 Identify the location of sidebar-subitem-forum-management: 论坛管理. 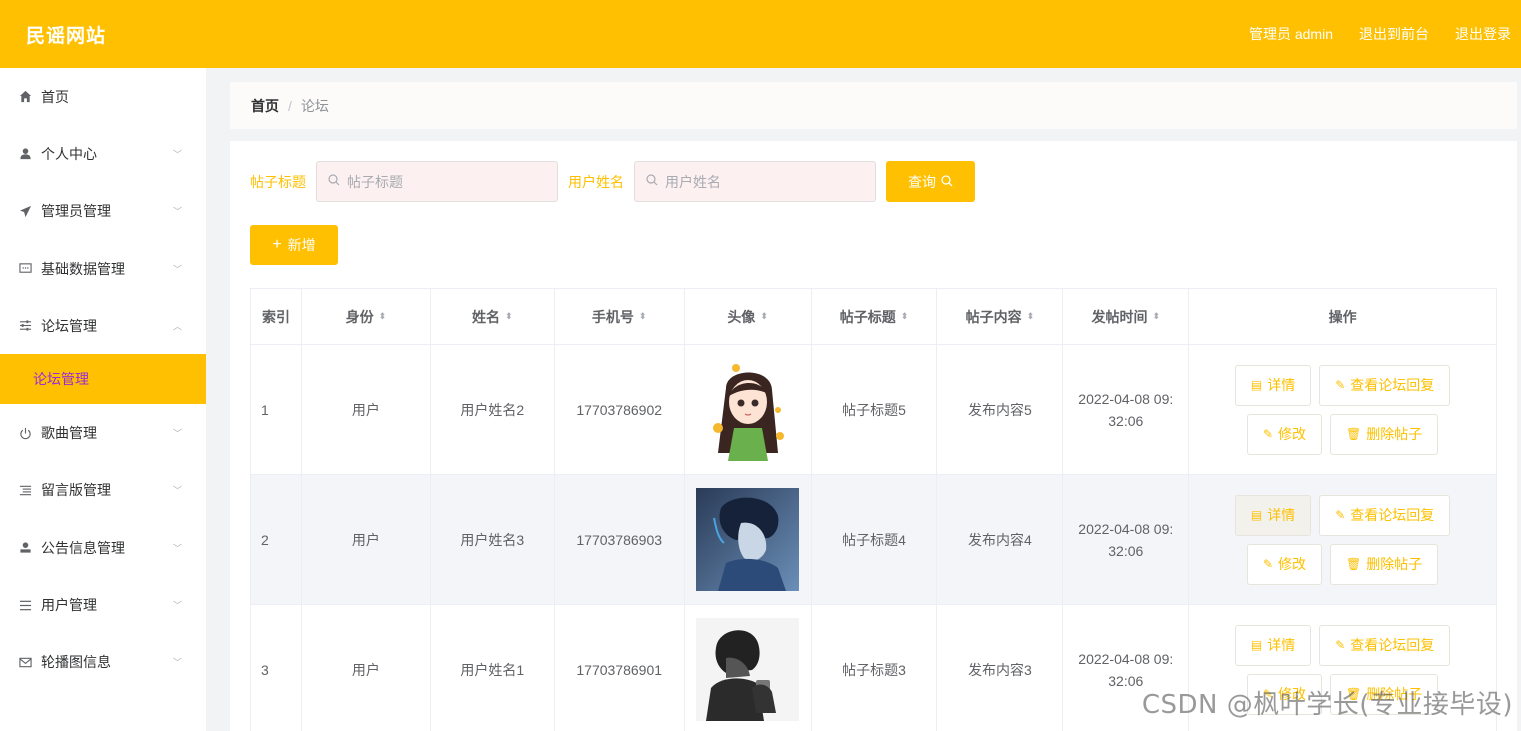
(103, 379).